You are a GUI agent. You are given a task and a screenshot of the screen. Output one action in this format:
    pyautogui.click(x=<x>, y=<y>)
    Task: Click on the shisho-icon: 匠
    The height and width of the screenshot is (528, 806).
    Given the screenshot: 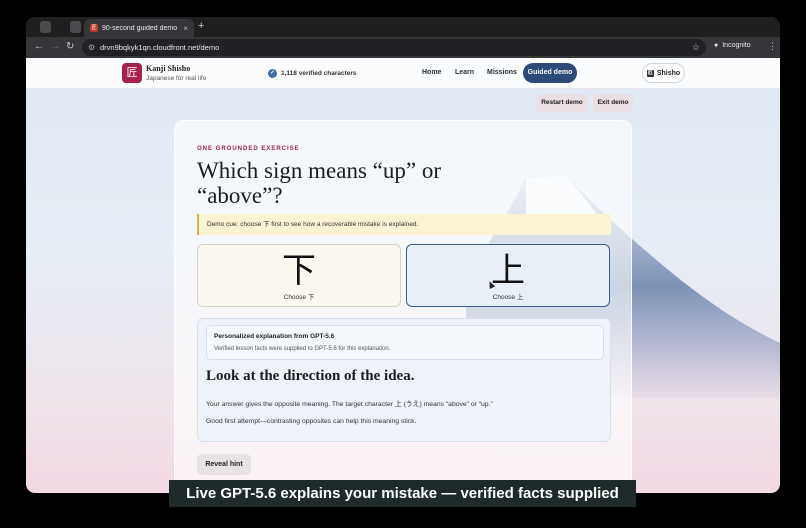 What is the action you would take?
    pyautogui.click(x=650, y=73)
    